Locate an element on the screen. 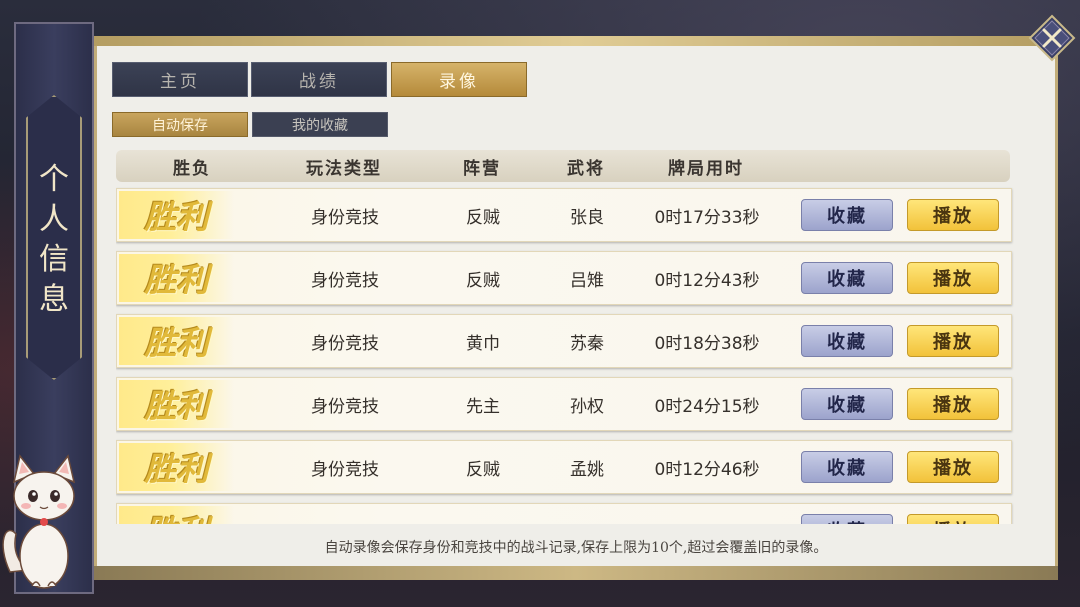 The height and width of the screenshot is (607, 1080). close-icon is located at coordinates (1052, 38).